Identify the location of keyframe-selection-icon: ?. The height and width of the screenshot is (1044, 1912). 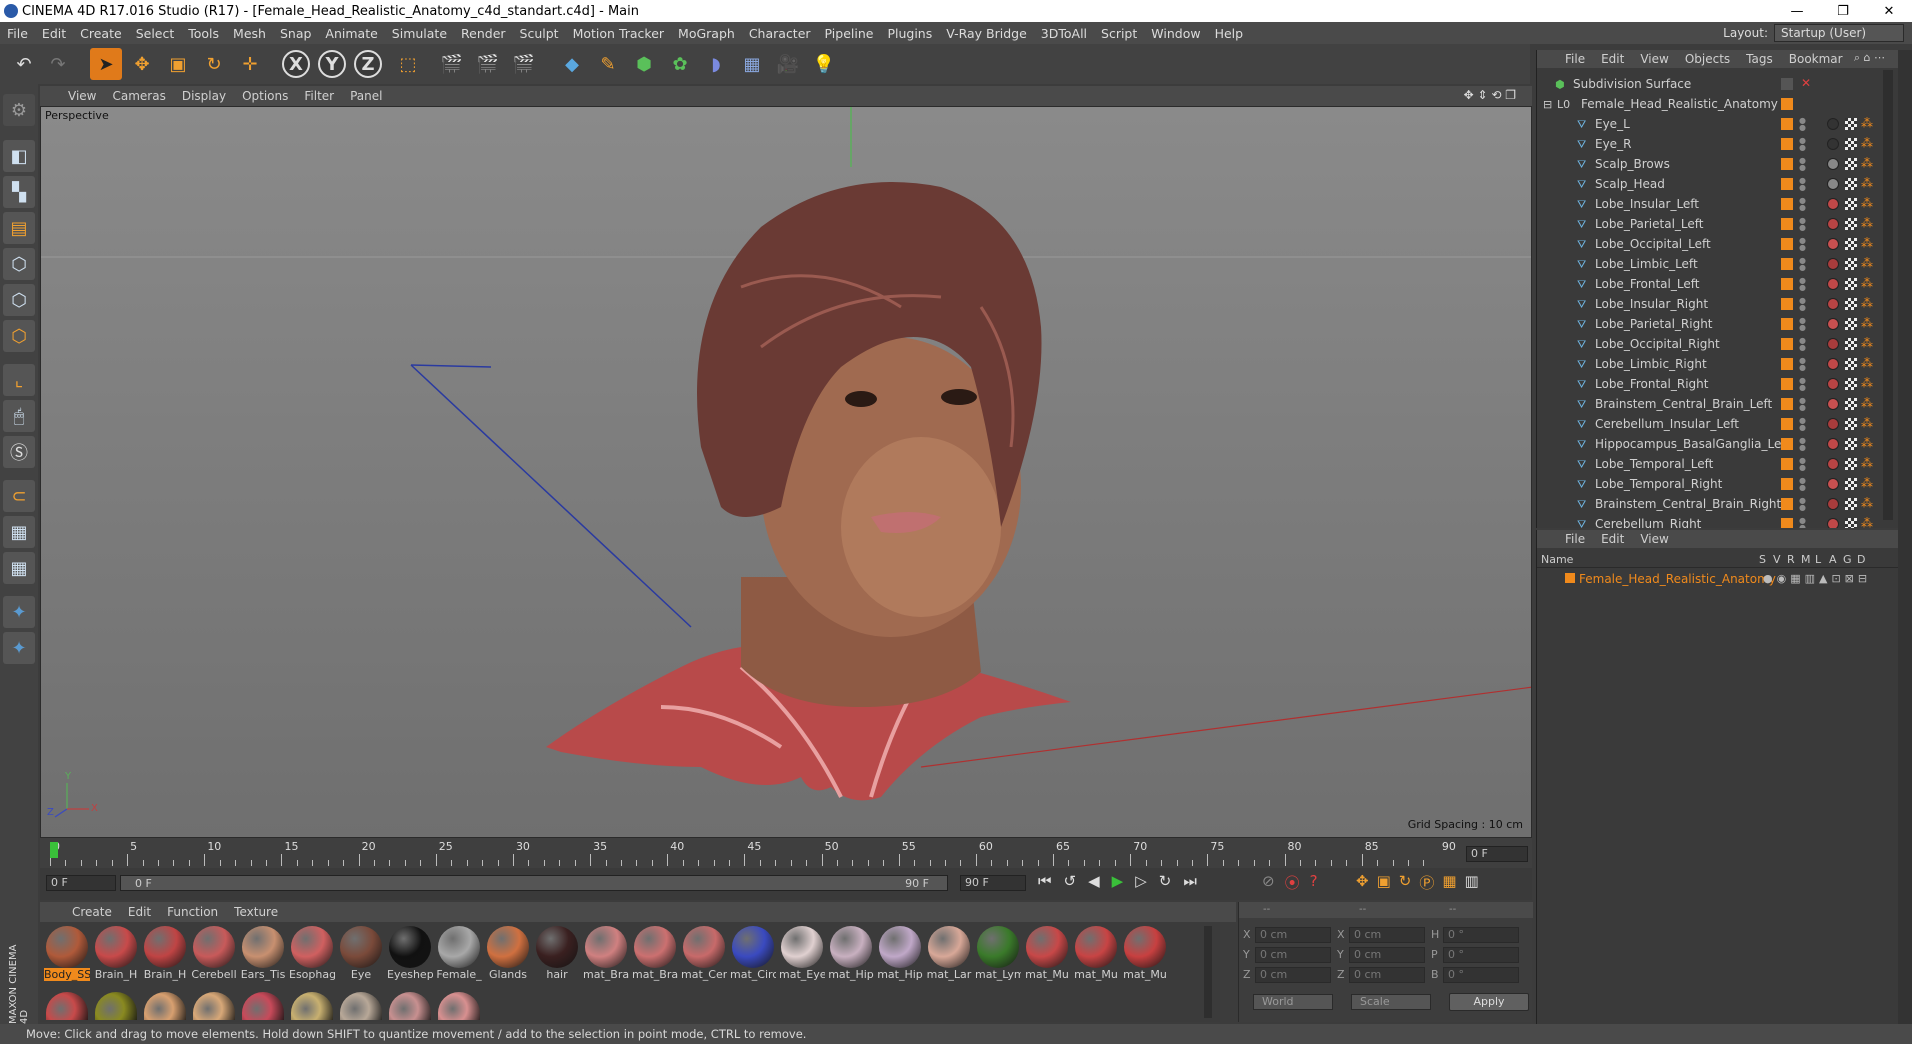
(1314, 882).